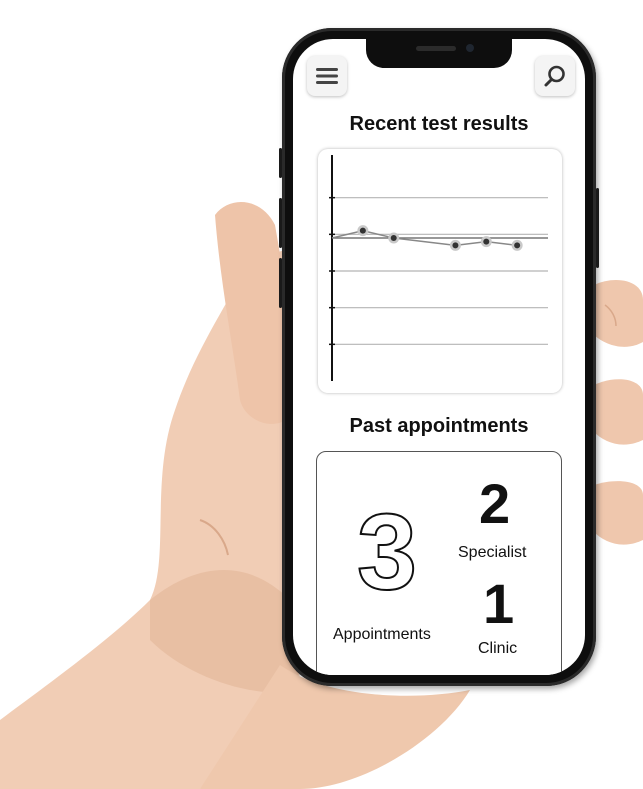 This screenshot has height=789, width=643. What do you see at coordinates (387, 551) in the screenshot?
I see `total-appointments-count: 3` at bounding box center [387, 551].